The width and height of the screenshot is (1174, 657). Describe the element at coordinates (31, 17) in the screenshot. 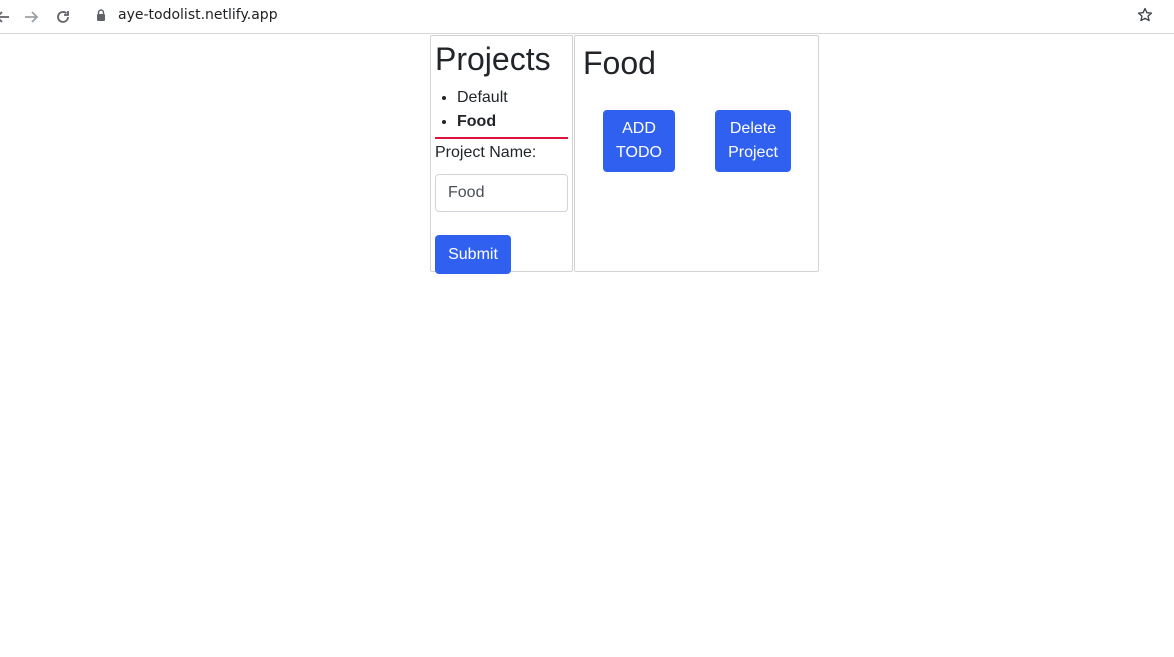

I see `forward-icon` at that location.